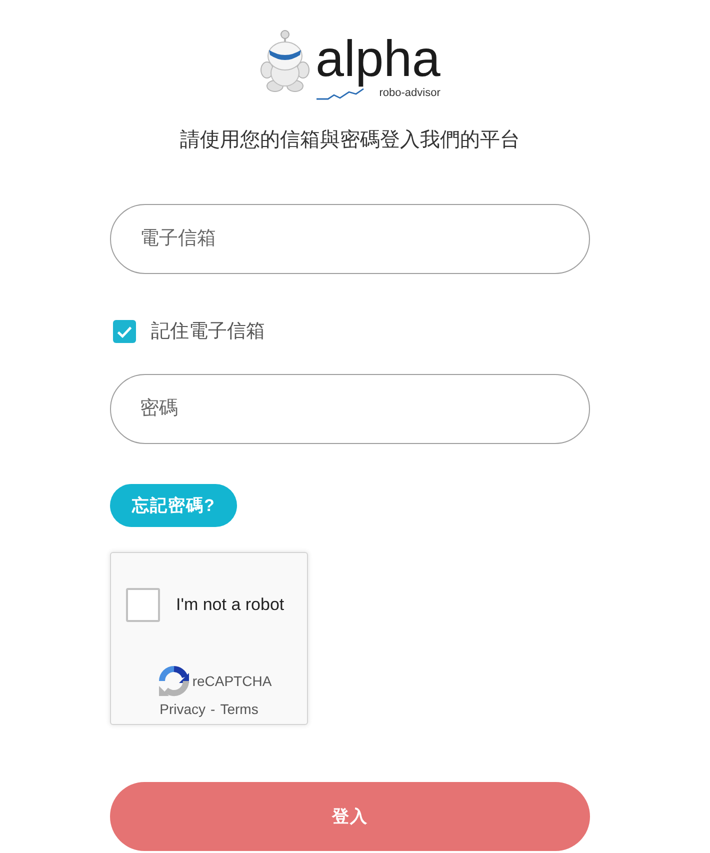 The height and width of the screenshot is (853, 710). What do you see at coordinates (350, 239) in the screenshot?
I see `email-field: 電子信箱` at bounding box center [350, 239].